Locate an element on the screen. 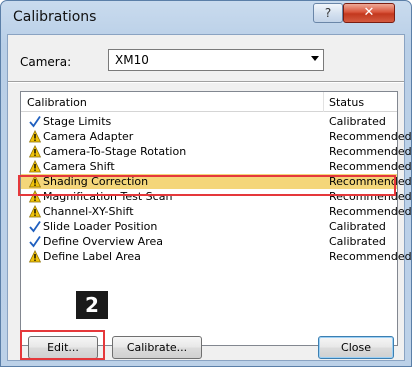  list-item: Camera-To-Stage Rotation Recommended is located at coordinates (216, 151).